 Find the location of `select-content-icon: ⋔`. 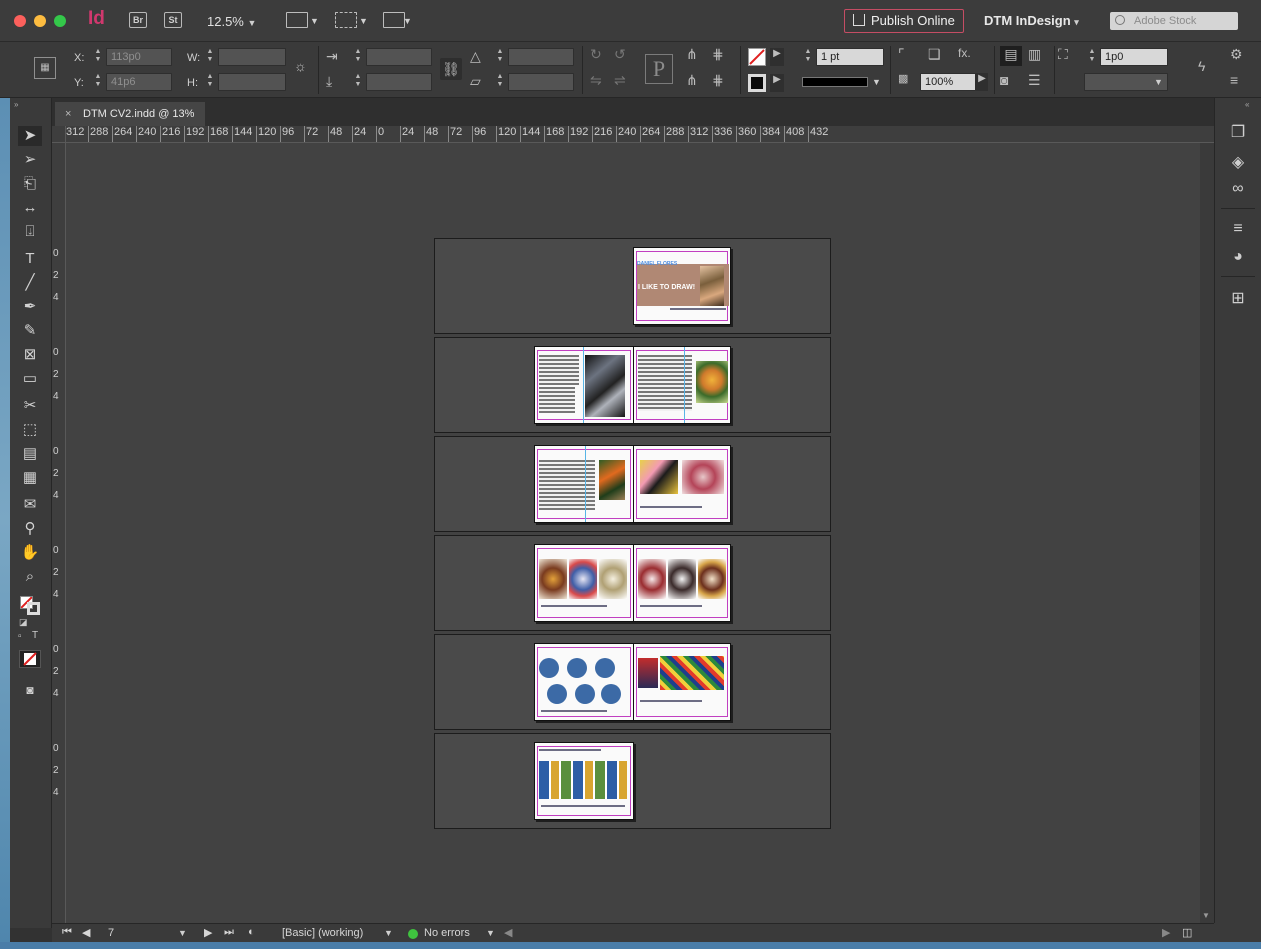

select-content-icon: ⋔ is located at coordinates (692, 80).